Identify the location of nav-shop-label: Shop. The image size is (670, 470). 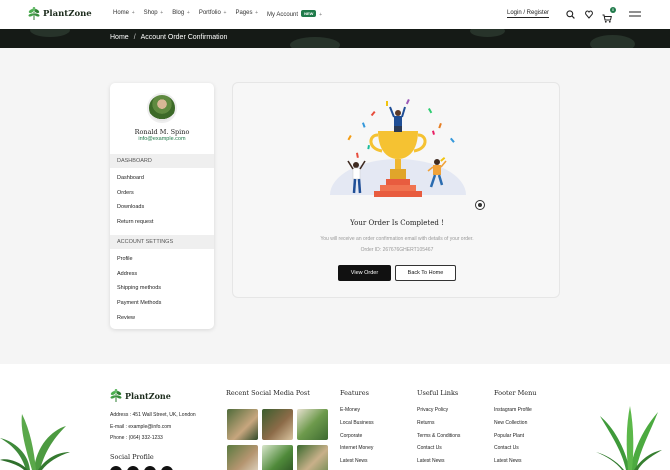
(150, 13).